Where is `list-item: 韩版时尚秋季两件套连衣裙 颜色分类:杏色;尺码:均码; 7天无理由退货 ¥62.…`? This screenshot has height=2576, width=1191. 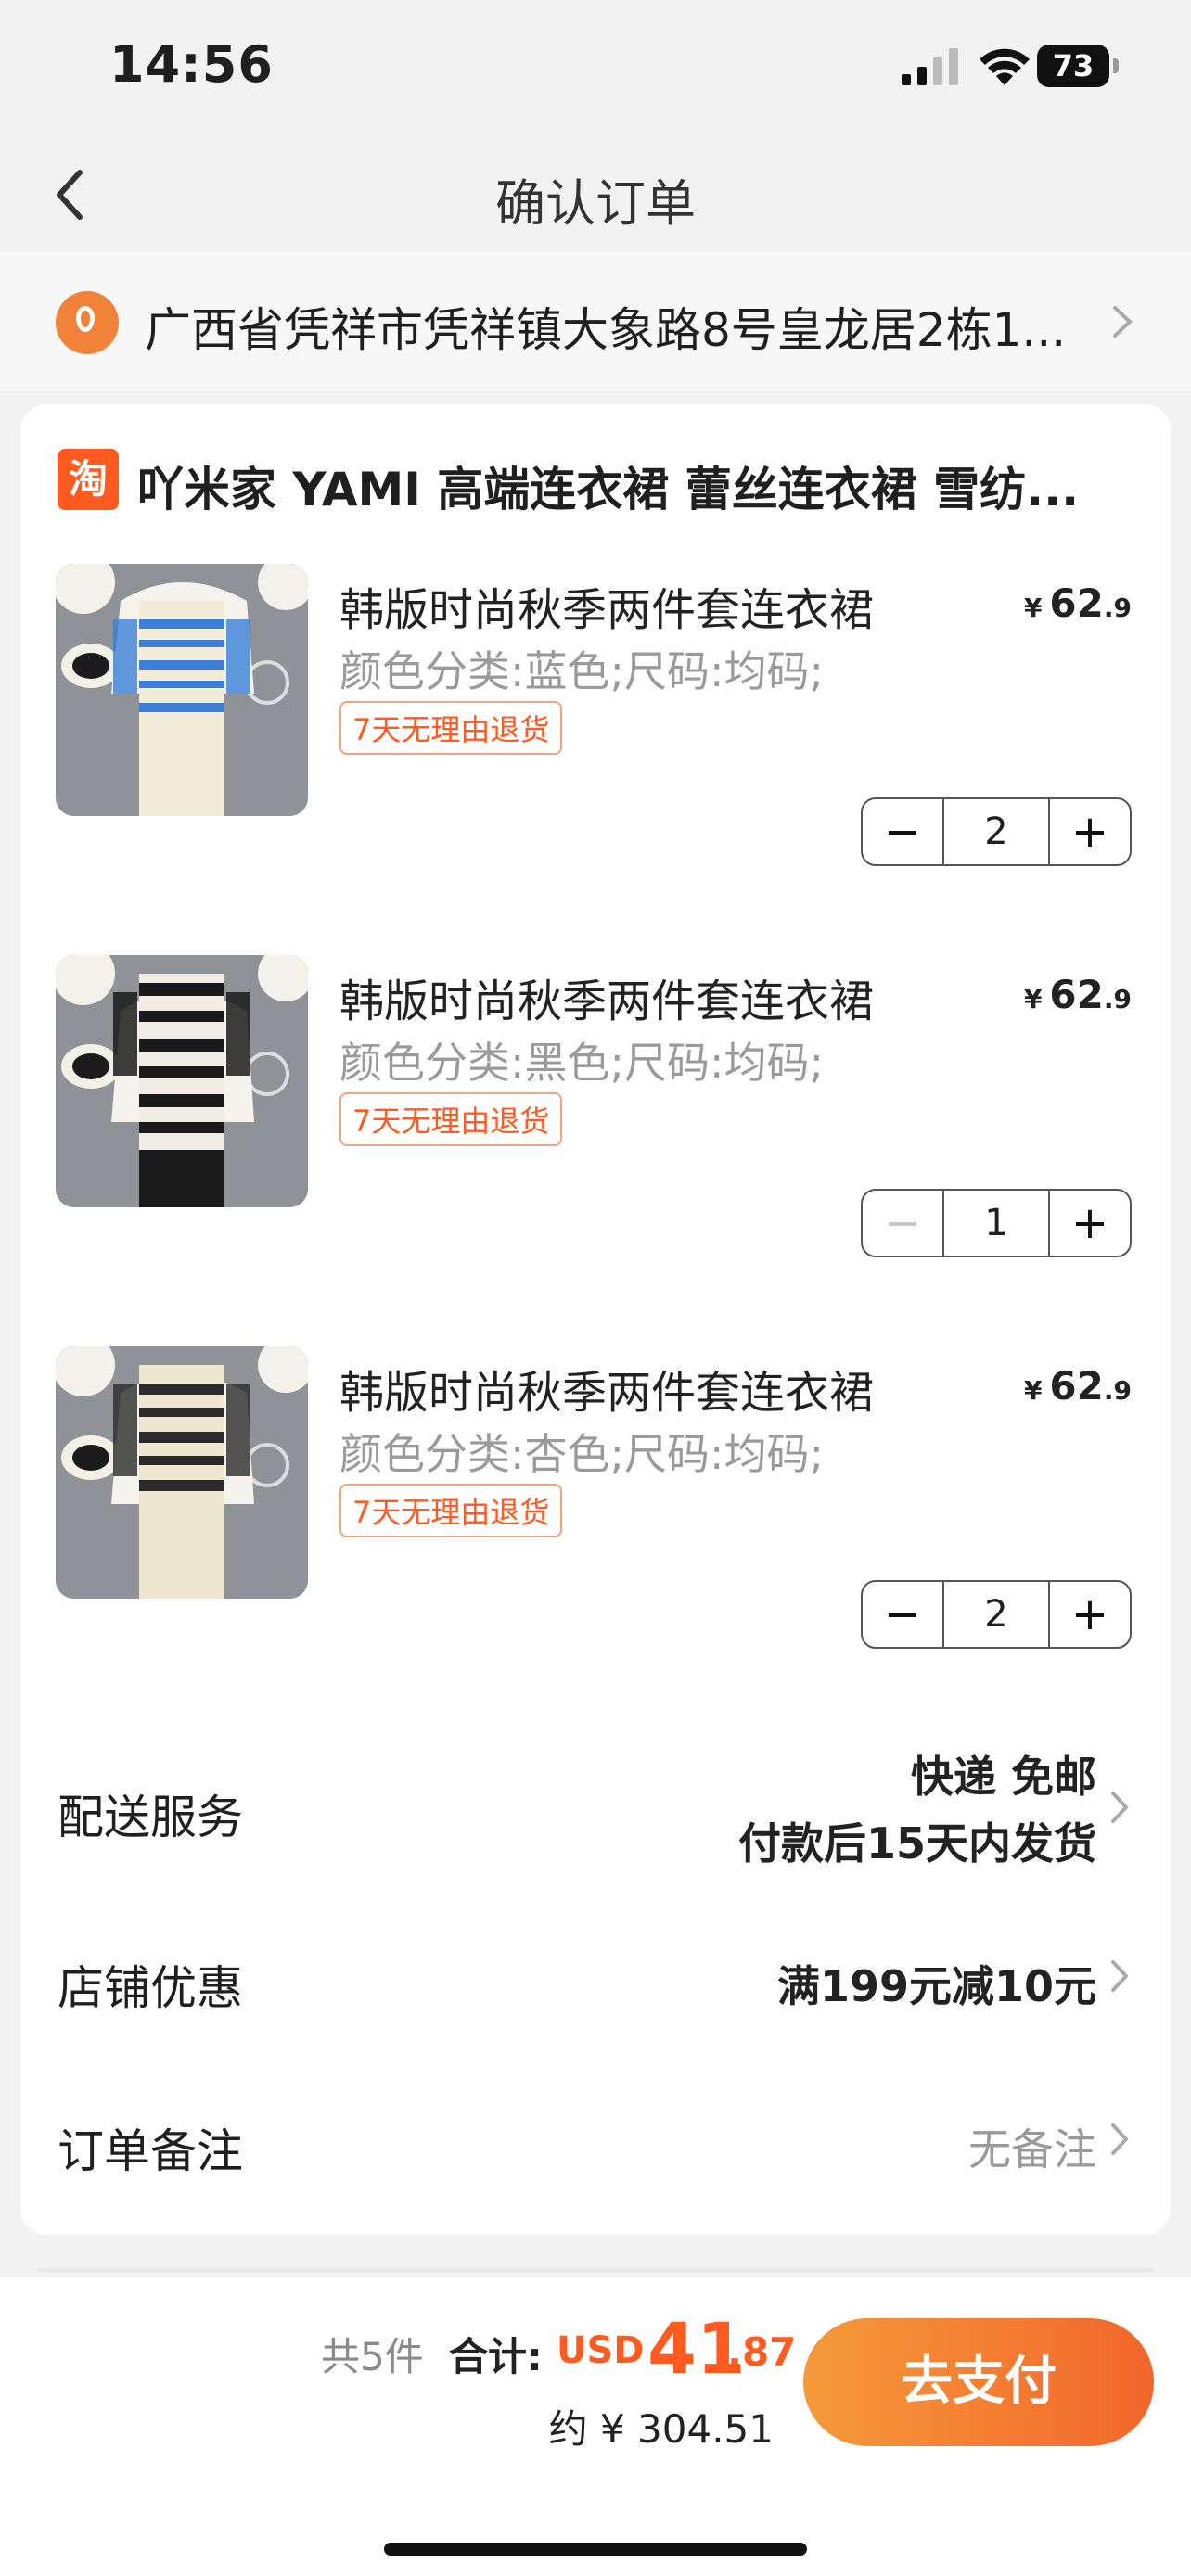
list-item: 韩版时尚秋季两件套连衣裙 颜色分类:杏色;尺码:均码; 7天无理由退货 ¥62.… is located at coordinates (603, 1504).